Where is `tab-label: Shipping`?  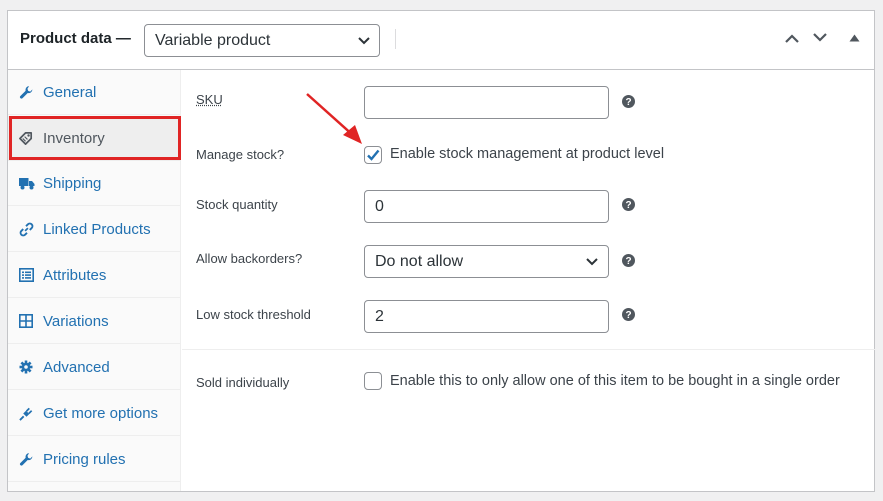
tab-label: Shipping is located at coordinates (72, 183).